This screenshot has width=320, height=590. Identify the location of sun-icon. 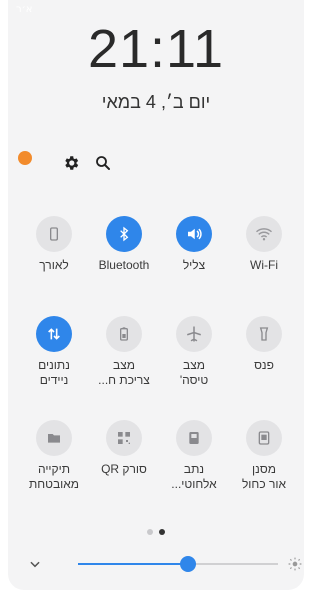
(296, 564).